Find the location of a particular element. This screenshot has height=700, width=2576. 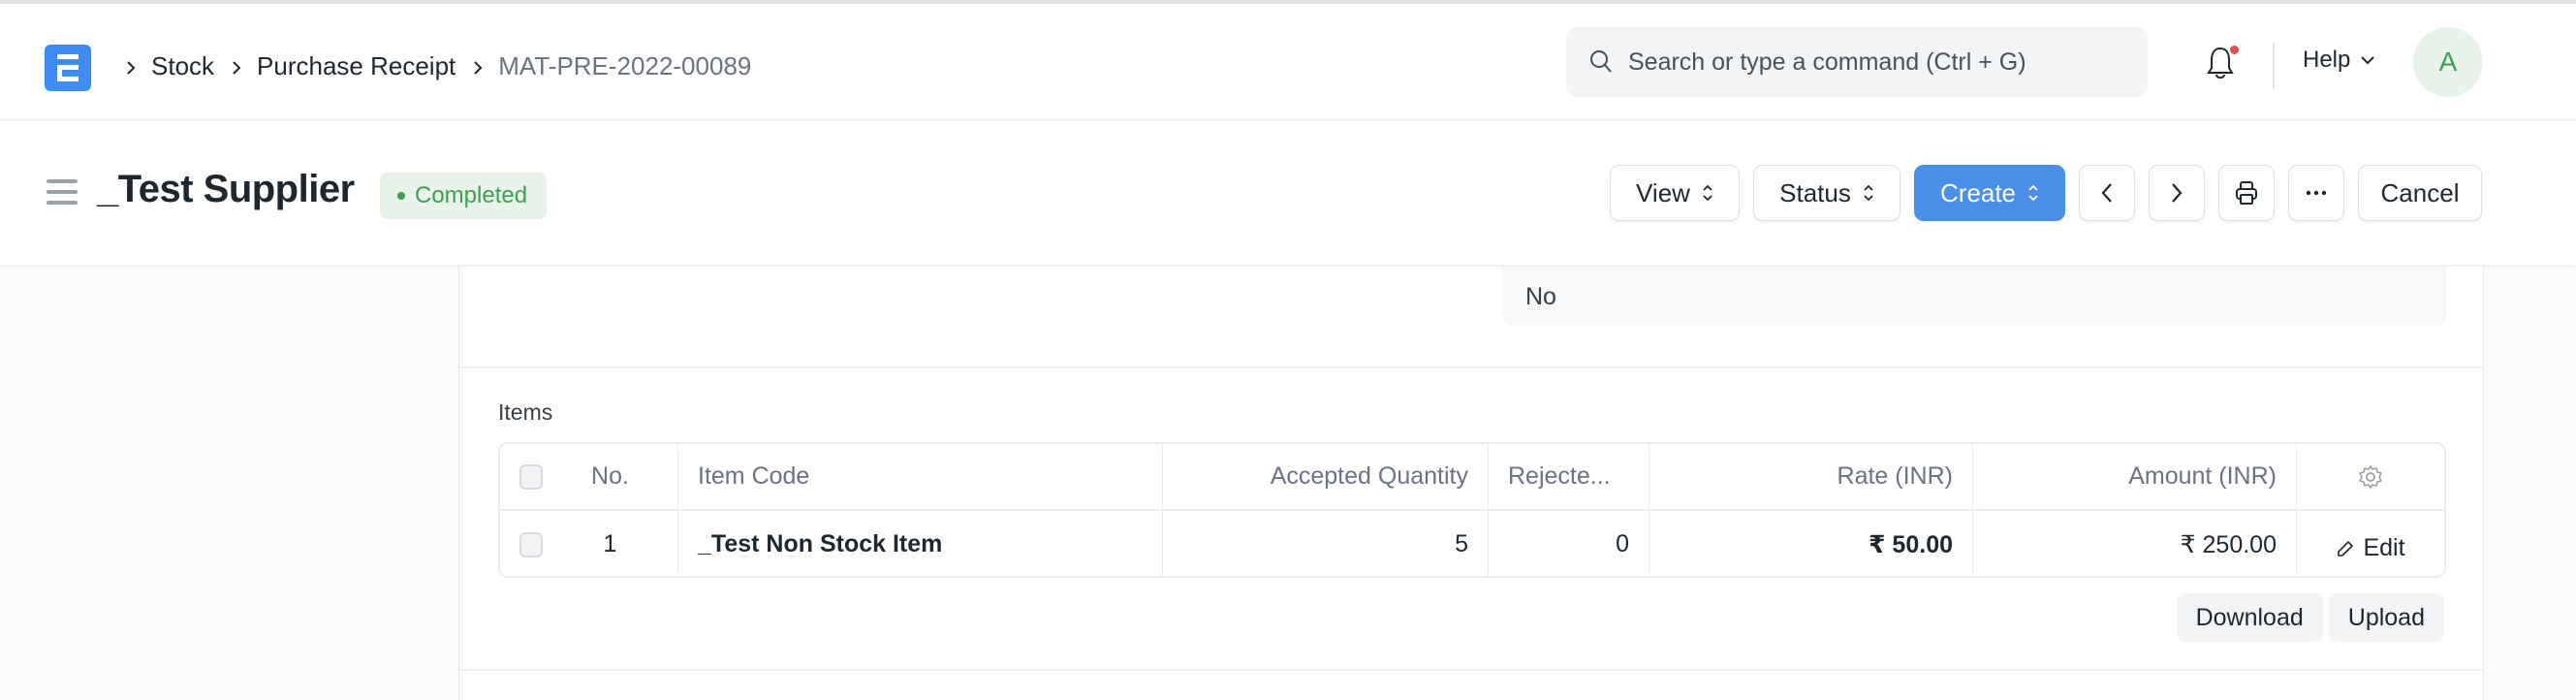

header-select-all is located at coordinates (521, 476).